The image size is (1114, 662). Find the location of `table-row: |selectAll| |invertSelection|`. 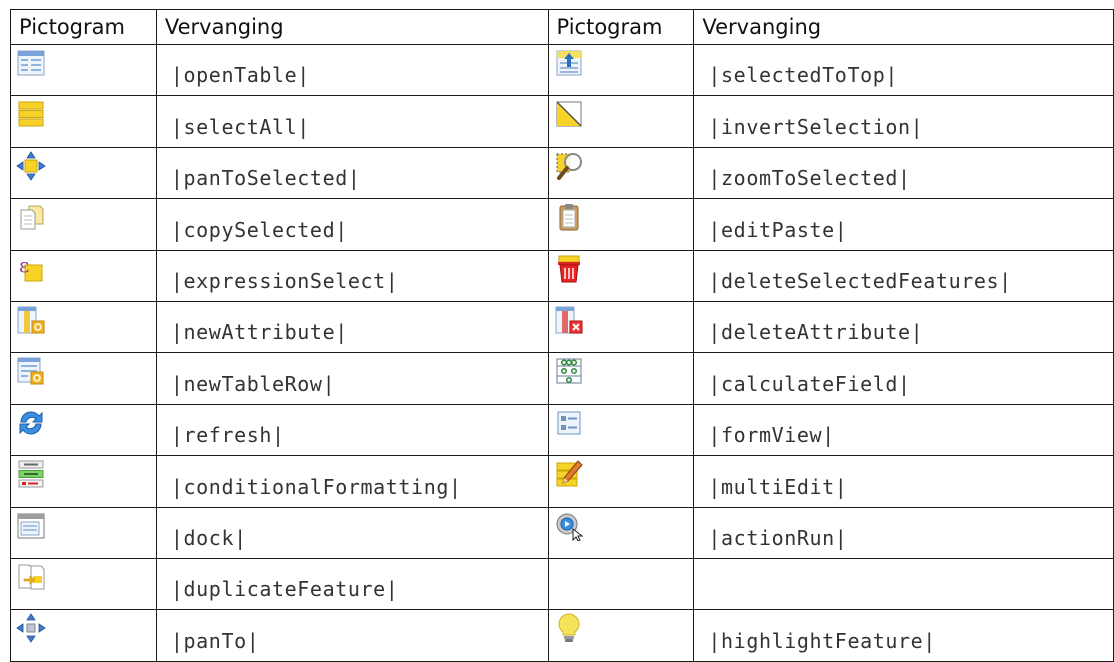

table-row: |selectAll| |invertSelection| is located at coordinates (562, 121).